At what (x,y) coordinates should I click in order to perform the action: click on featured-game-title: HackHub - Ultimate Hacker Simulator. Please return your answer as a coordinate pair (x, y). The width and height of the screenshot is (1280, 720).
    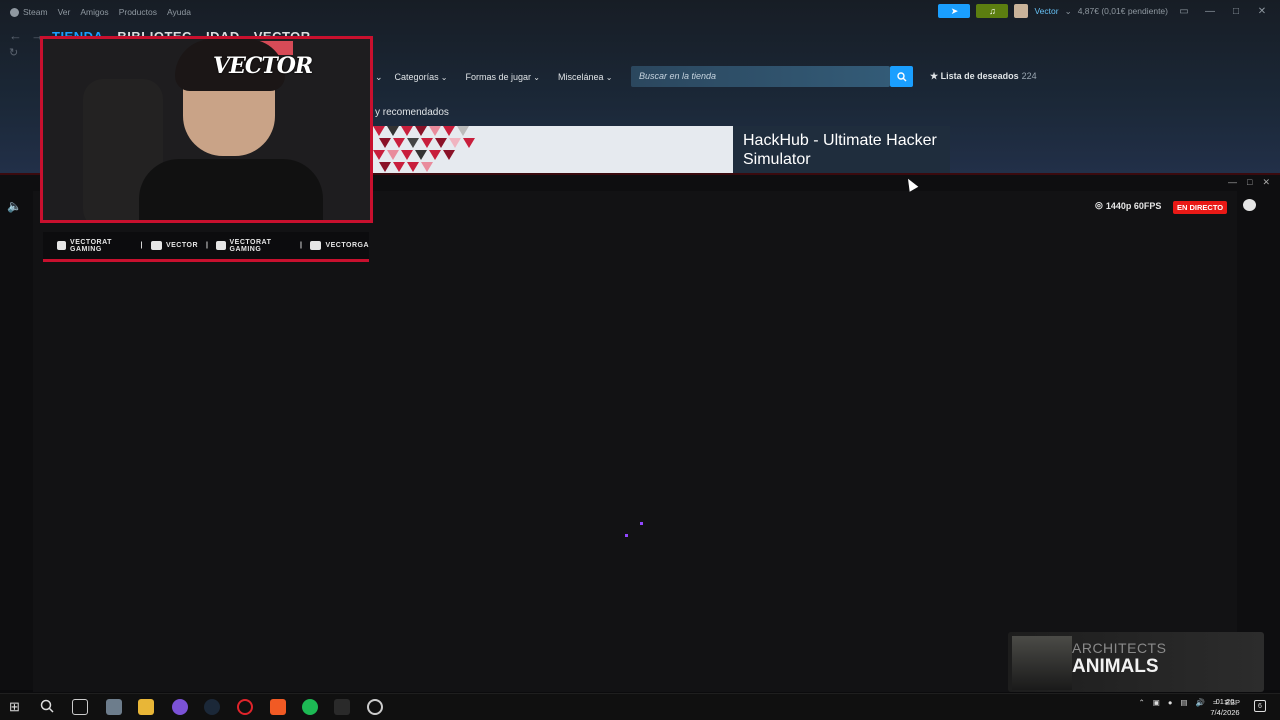
    Looking at the image, I should click on (840, 150).